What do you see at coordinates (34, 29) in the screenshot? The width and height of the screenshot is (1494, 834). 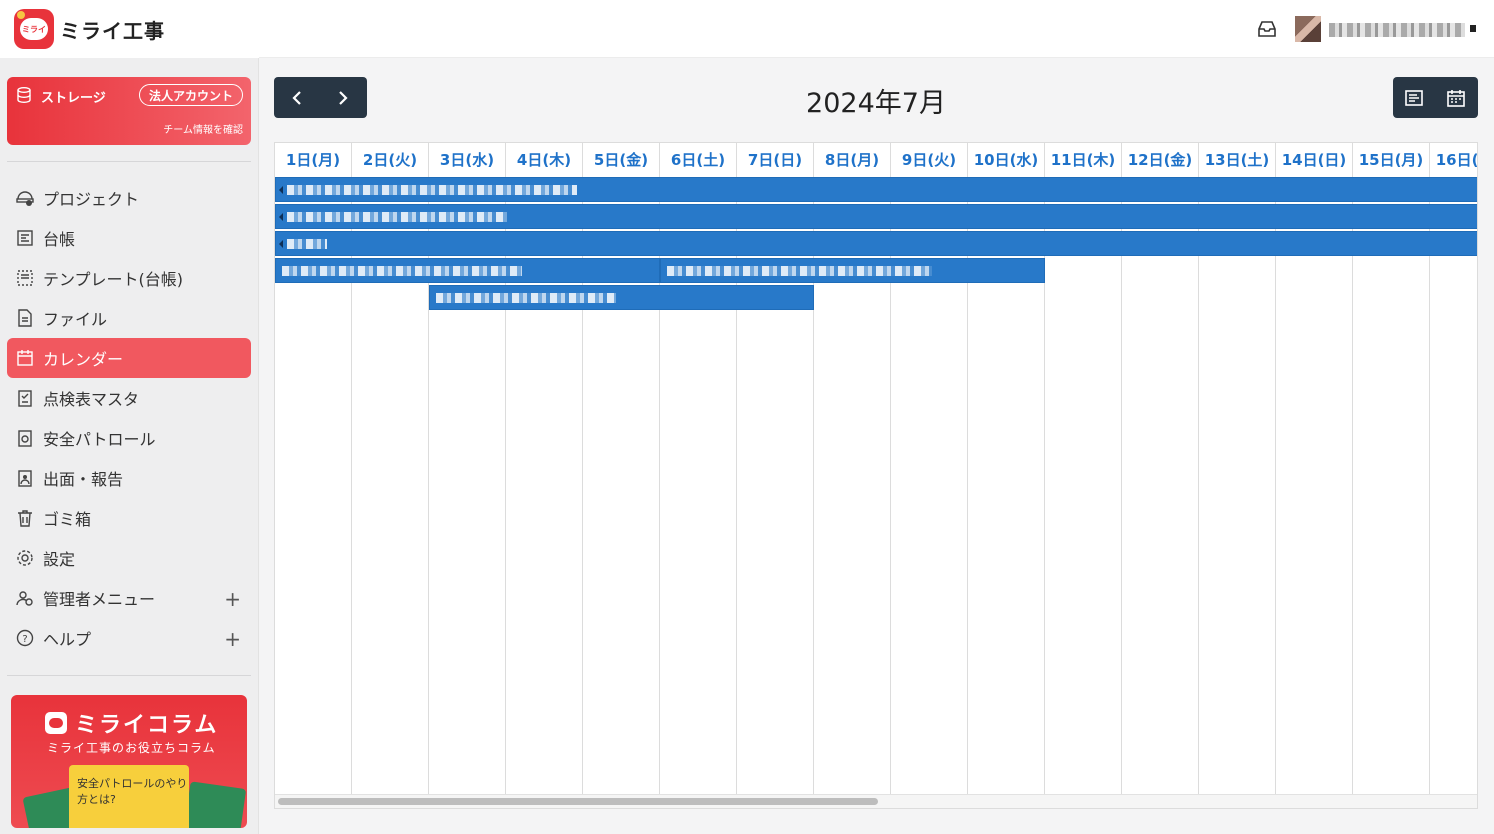 I see `app-logo-icon: ミライ` at bounding box center [34, 29].